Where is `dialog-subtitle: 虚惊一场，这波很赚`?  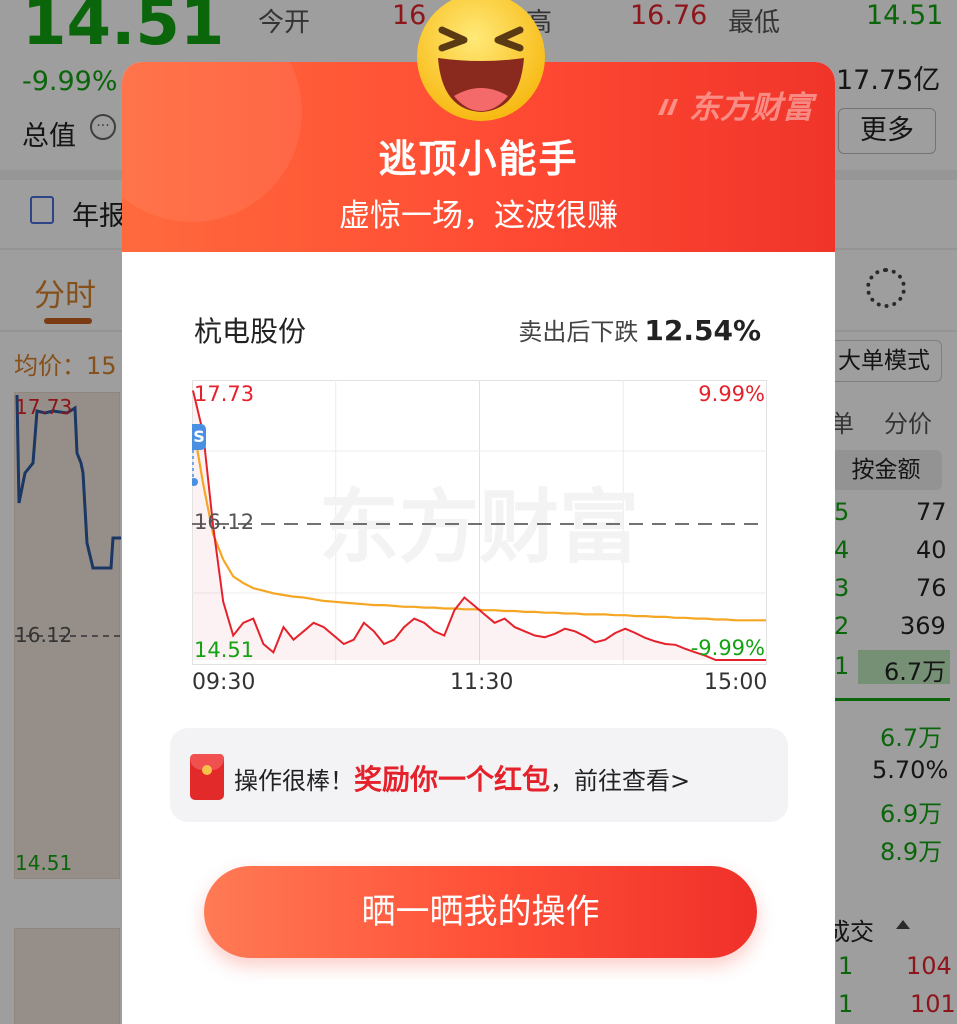 dialog-subtitle: 虚惊一场，这波很赚 is located at coordinates (478, 216).